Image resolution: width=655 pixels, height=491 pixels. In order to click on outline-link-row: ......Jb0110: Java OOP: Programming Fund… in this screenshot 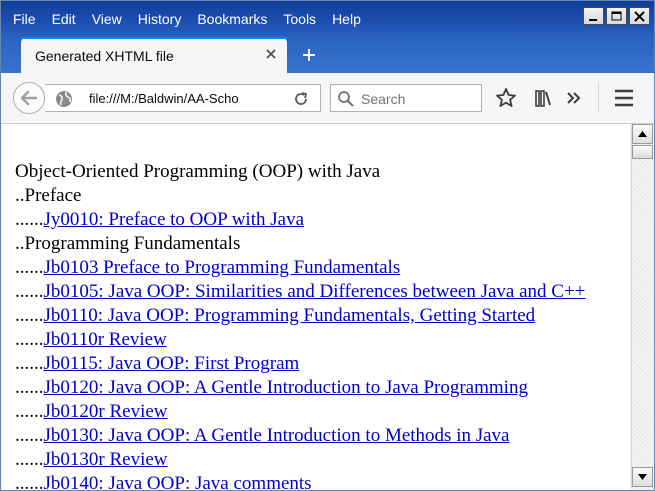, I will do `click(300, 316)`.